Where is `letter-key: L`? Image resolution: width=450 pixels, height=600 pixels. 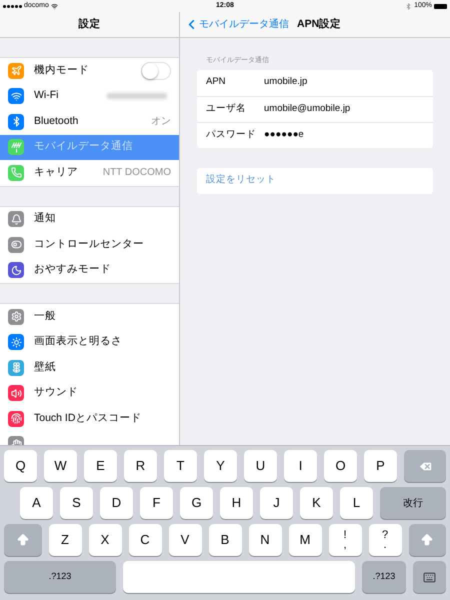 letter-key: L is located at coordinates (356, 503).